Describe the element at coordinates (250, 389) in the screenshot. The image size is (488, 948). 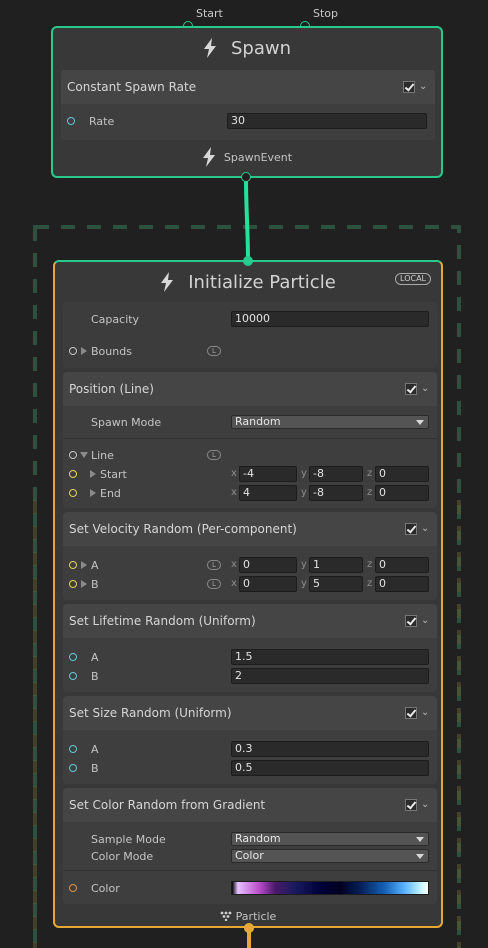
I see `block-header: Position (Line) ⌄` at that location.